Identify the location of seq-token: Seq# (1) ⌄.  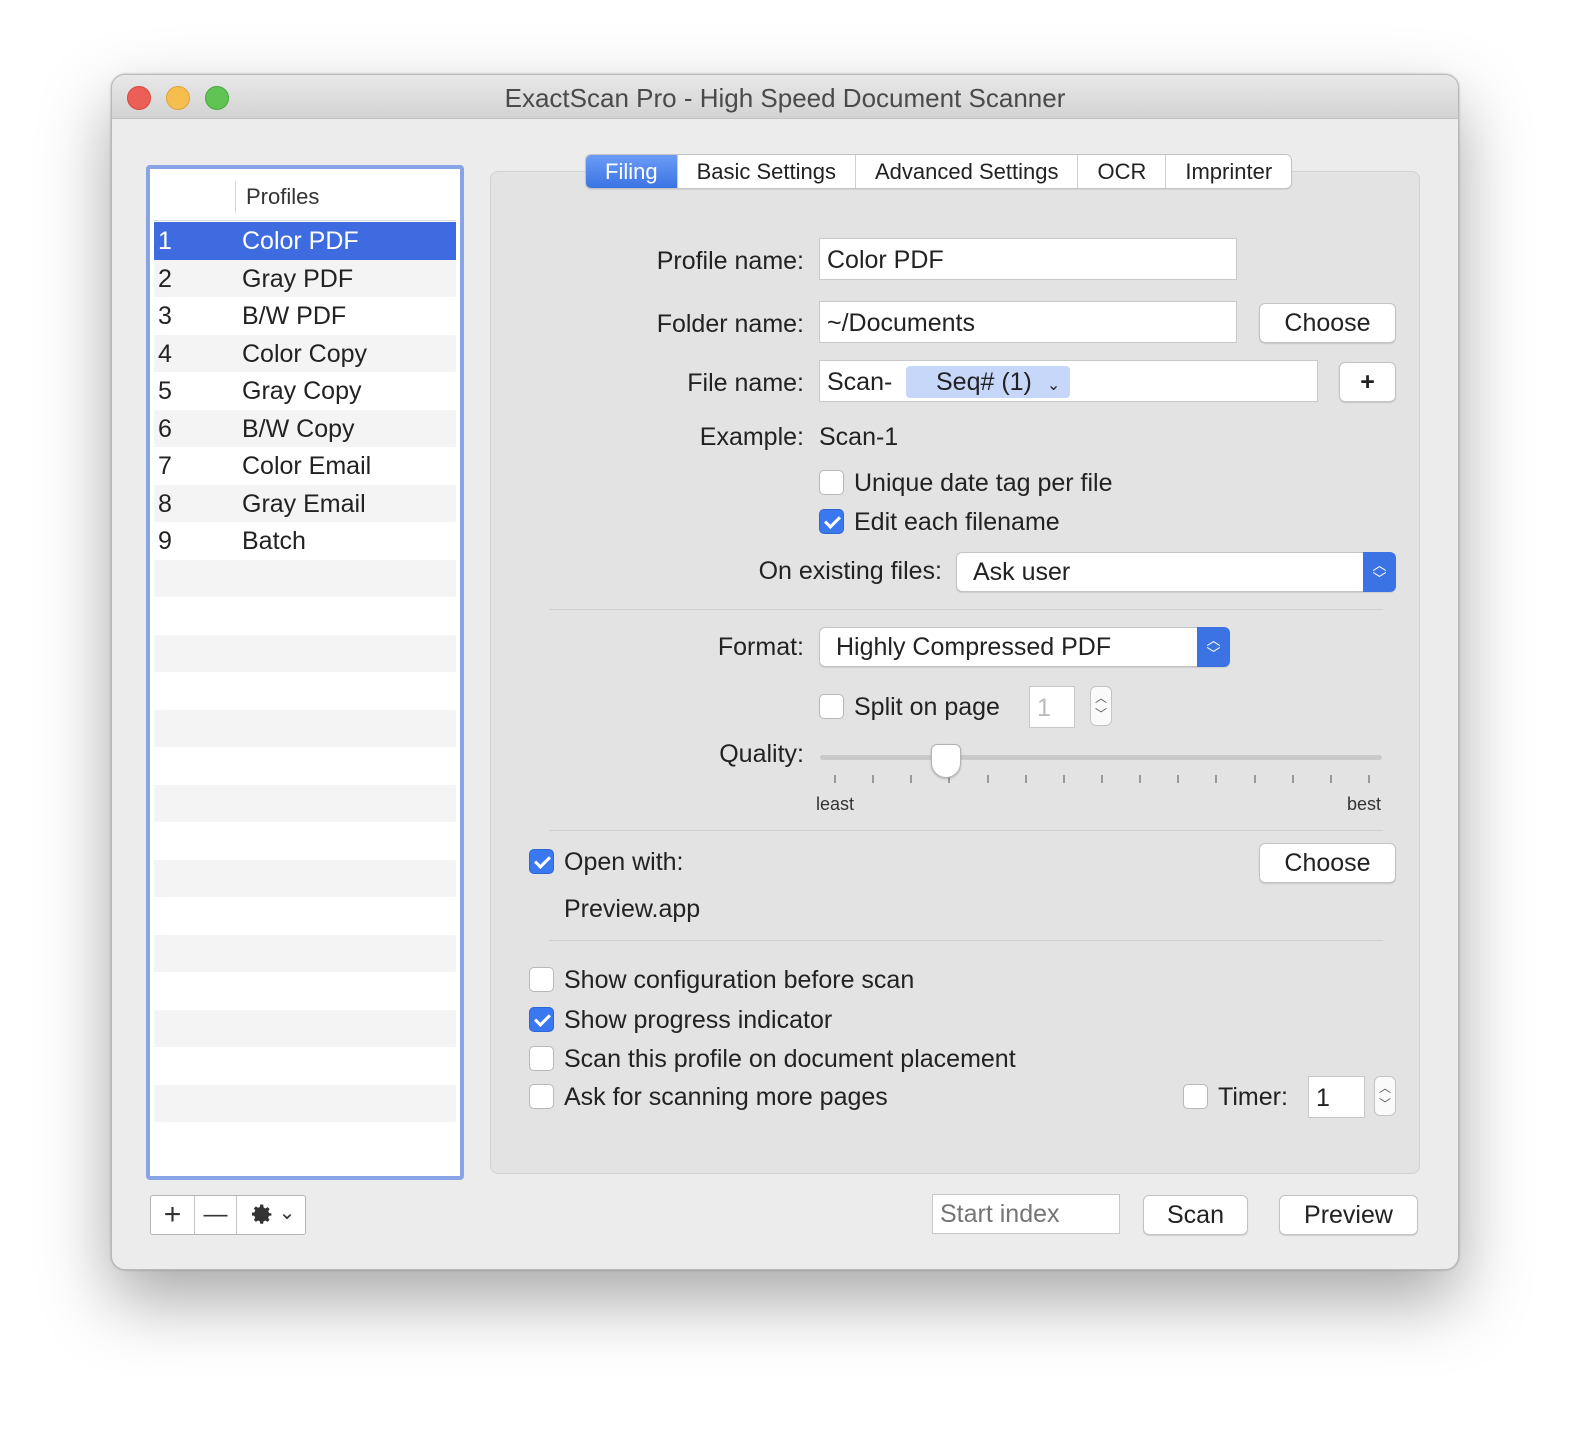
(988, 382).